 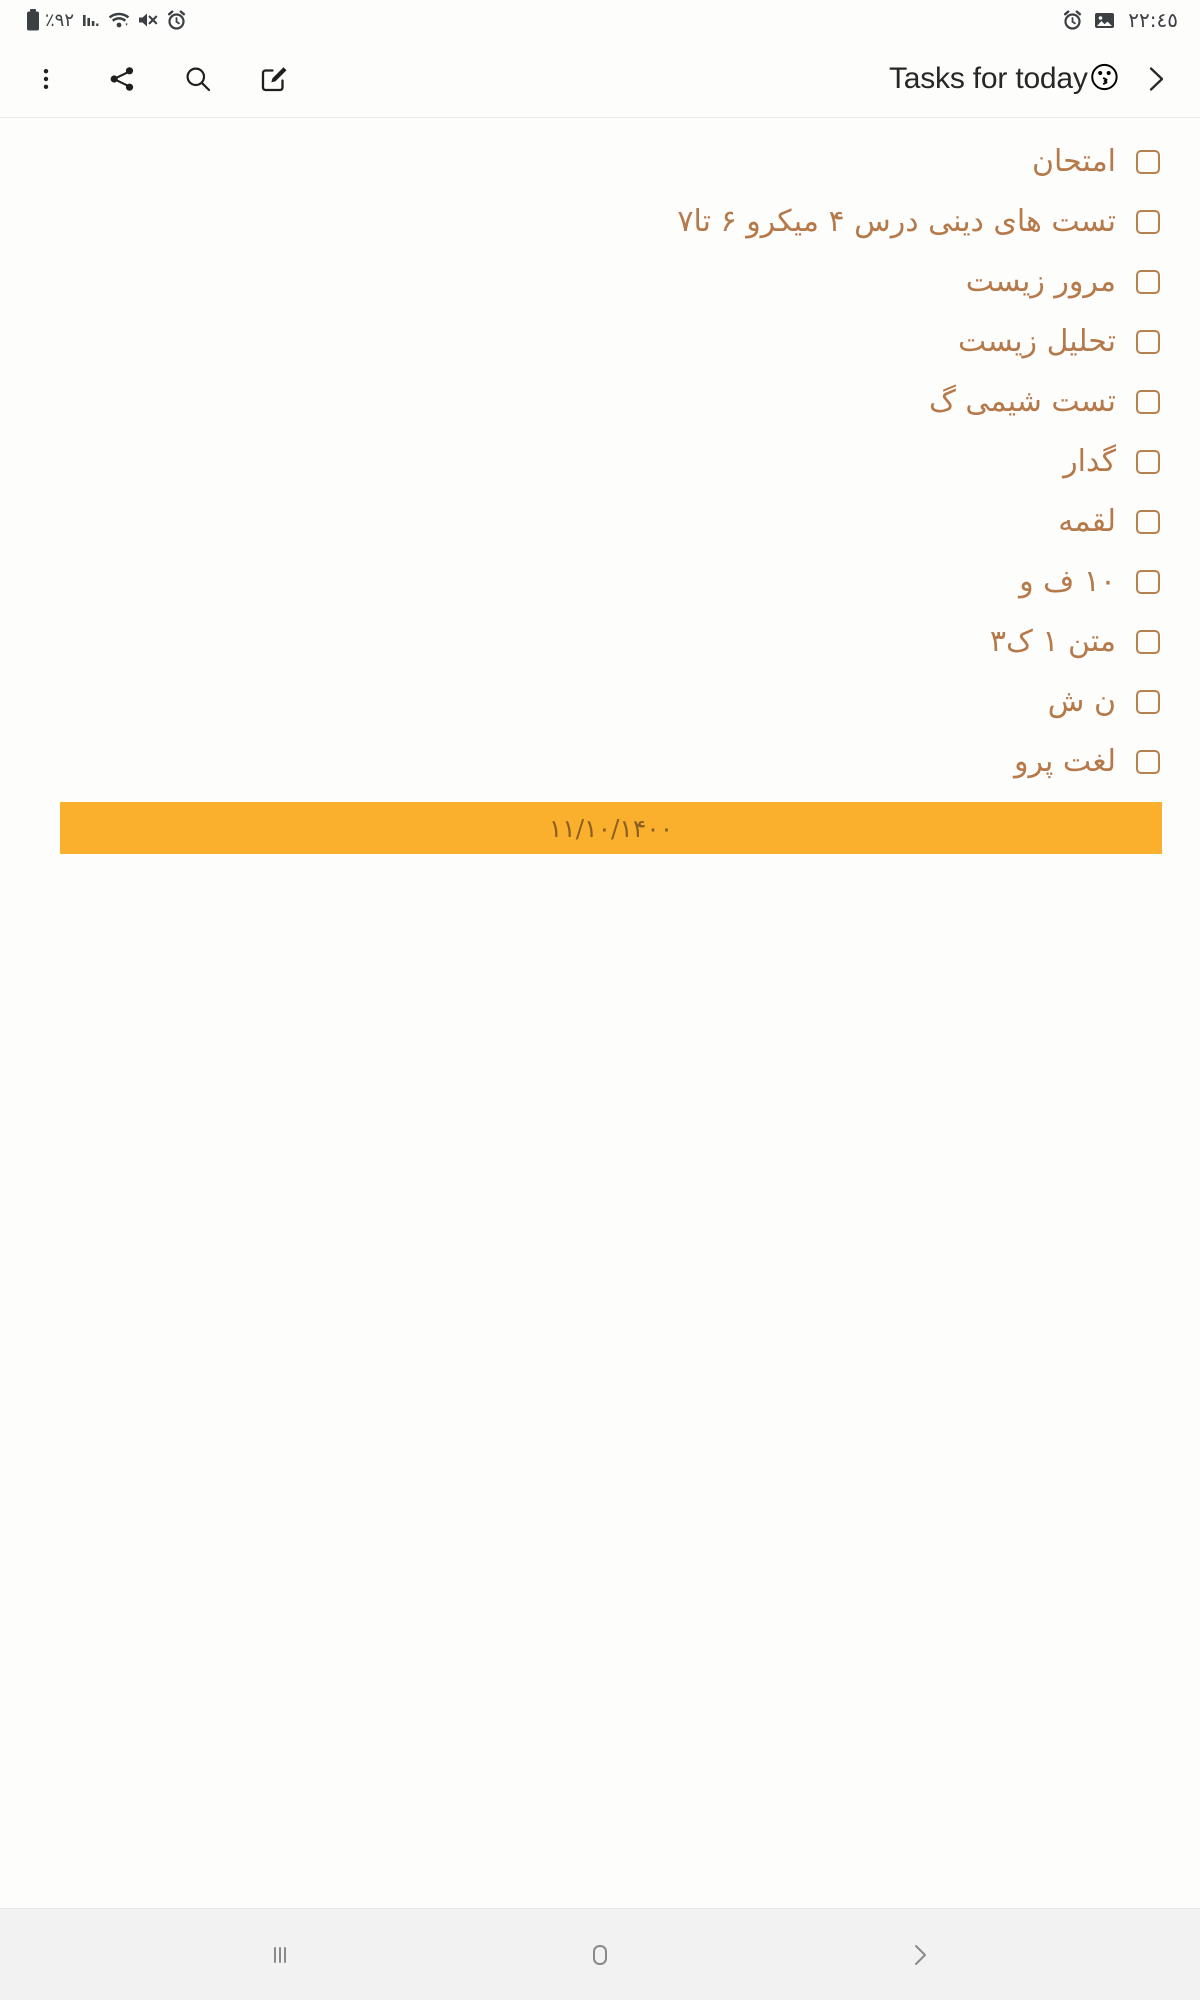 I want to click on mute-icon, so click(x=148, y=20).